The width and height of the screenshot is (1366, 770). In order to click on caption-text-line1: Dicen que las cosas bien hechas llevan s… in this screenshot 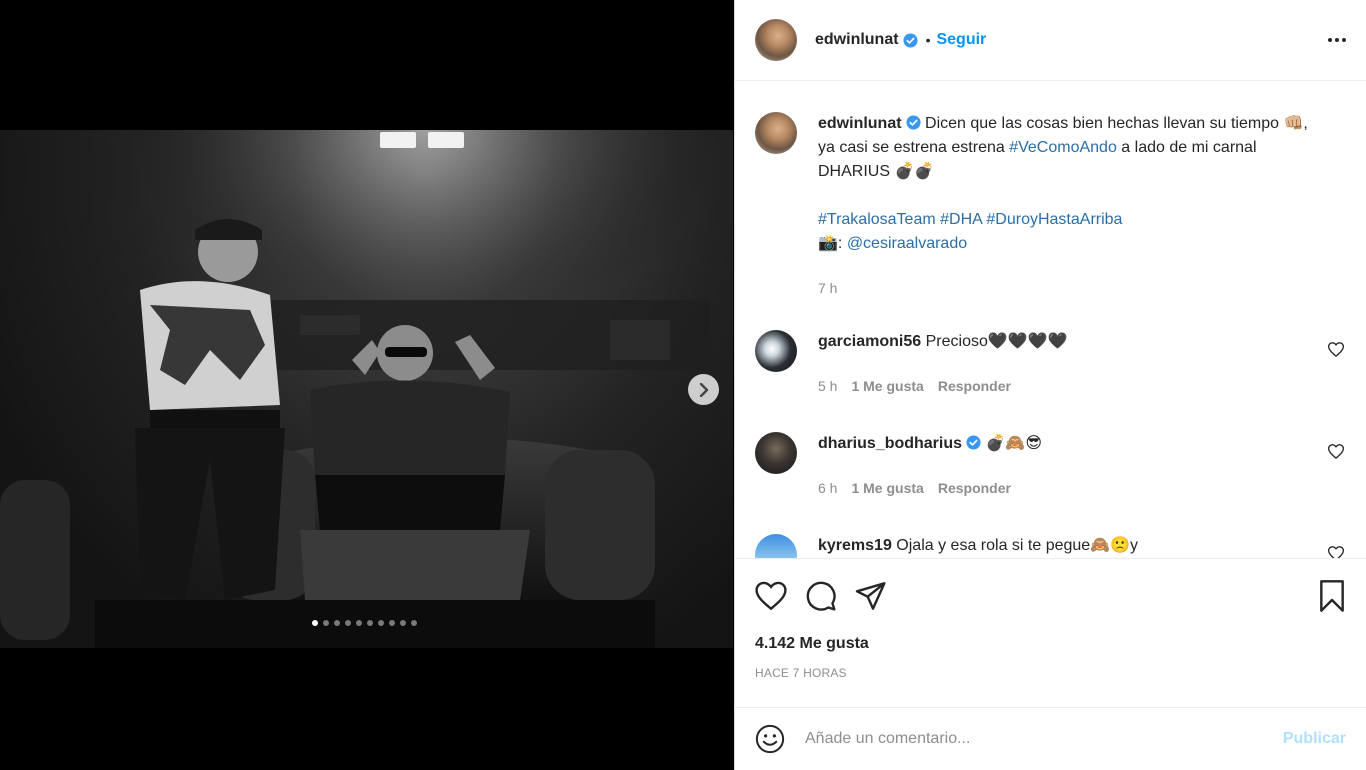, I will do `click(1116, 123)`.